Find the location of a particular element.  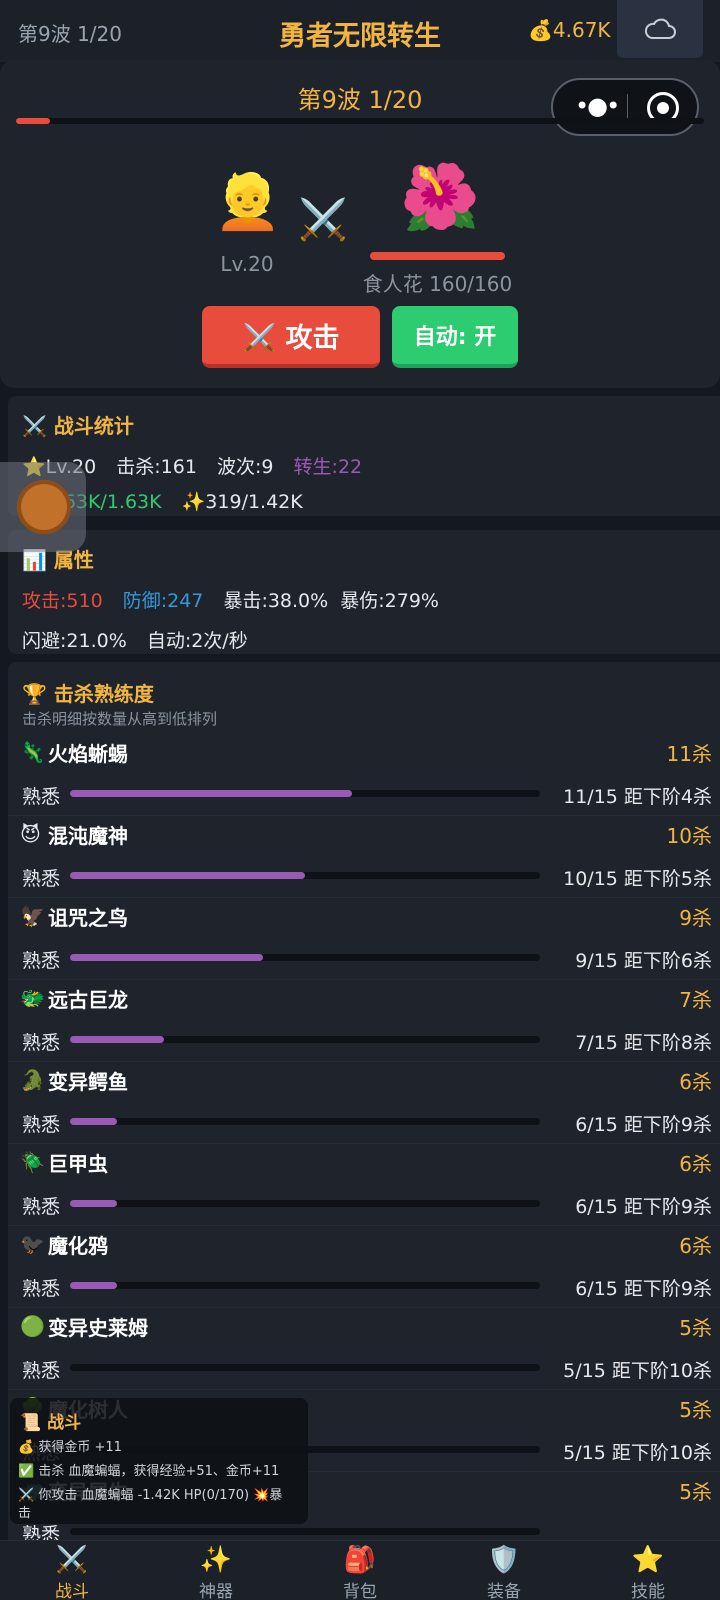

nav-equipment: 🛡️ 装备 is located at coordinates (504, 1570).